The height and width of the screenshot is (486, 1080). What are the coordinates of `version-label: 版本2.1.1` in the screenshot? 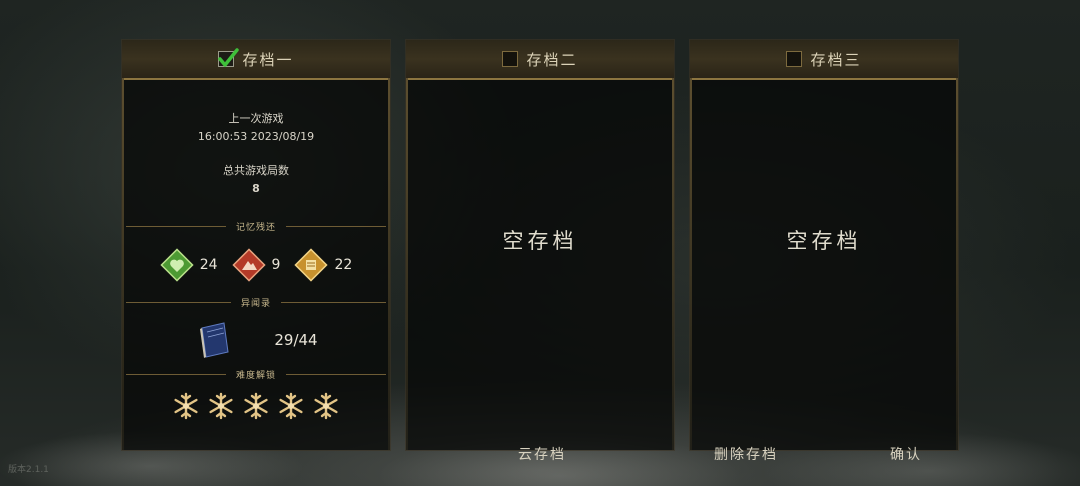 It's located at (28, 470).